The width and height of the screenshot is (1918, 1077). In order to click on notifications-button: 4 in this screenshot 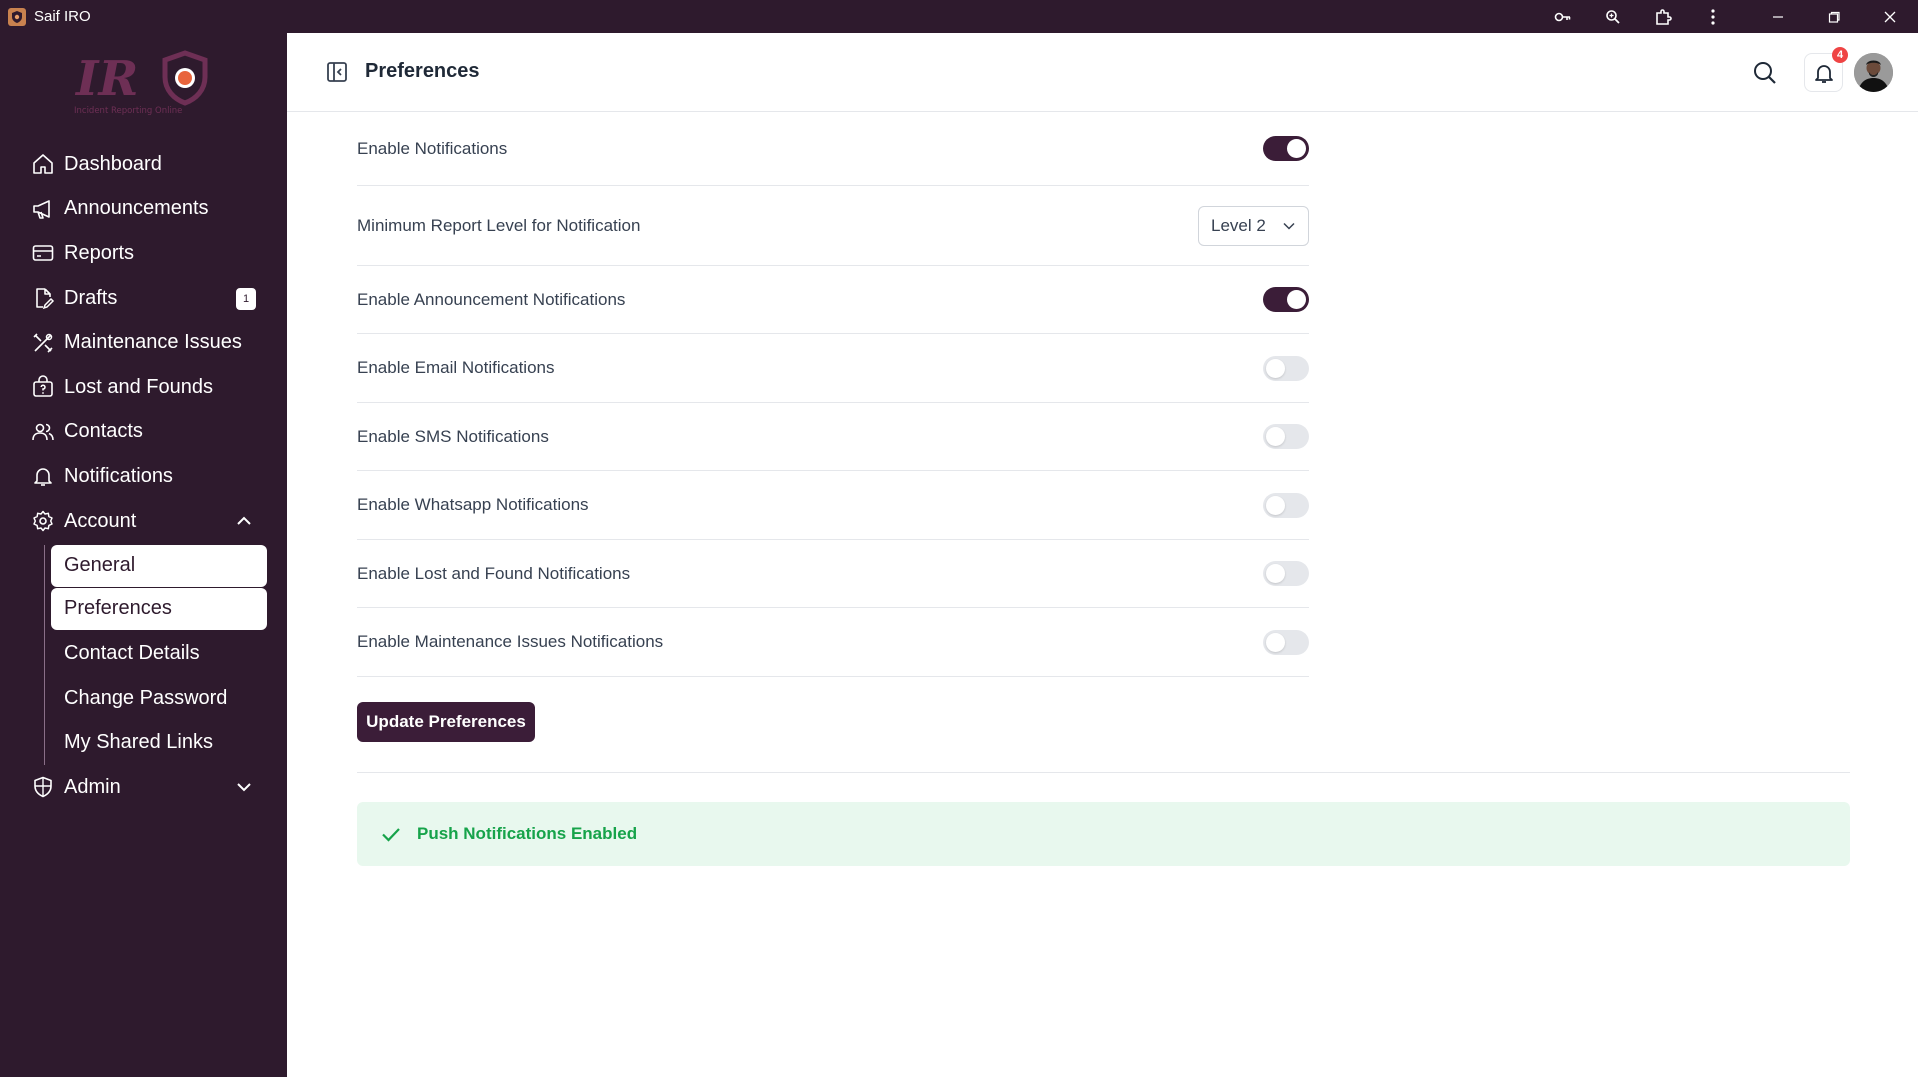, I will do `click(1826, 69)`.